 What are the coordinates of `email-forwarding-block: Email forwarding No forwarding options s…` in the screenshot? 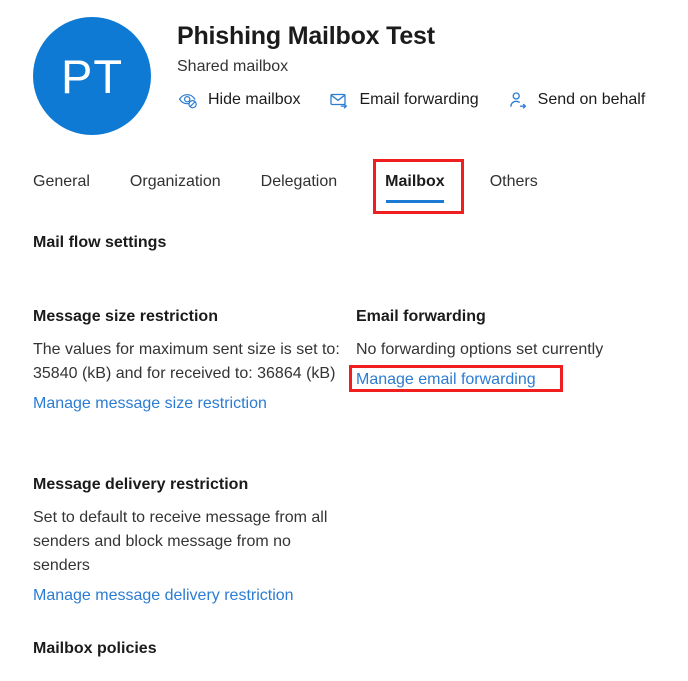 It's located at (511, 349).